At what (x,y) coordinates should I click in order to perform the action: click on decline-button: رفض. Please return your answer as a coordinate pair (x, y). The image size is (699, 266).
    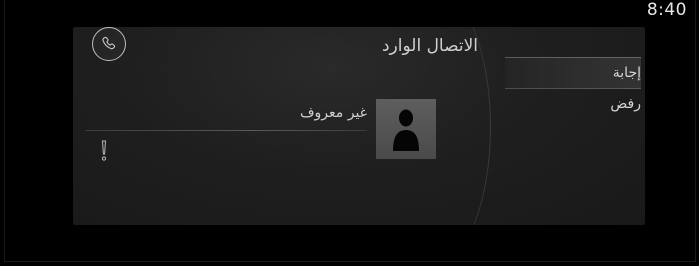
    Looking at the image, I should click on (573, 104).